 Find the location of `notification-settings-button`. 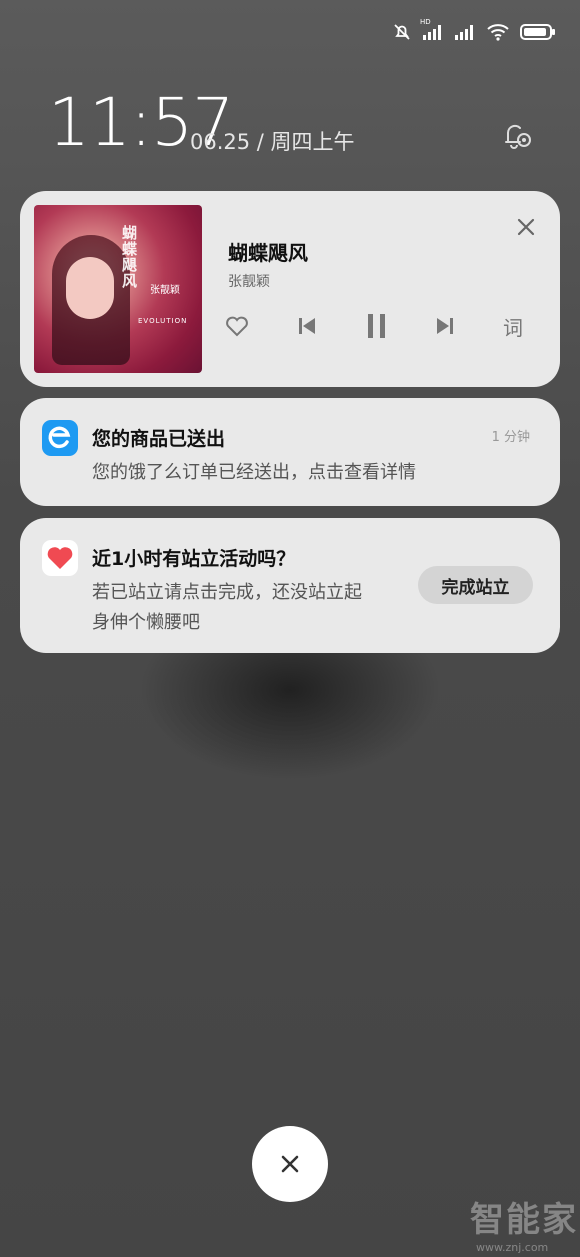

notification-settings-button is located at coordinates (517, 137).